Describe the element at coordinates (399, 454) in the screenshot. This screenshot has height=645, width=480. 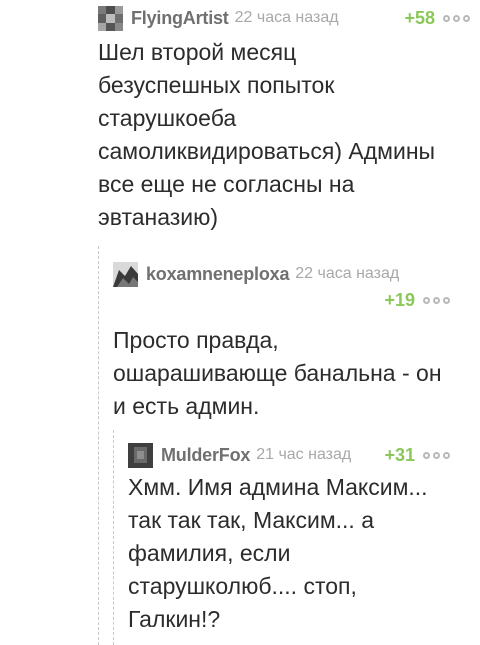
I see `comment-score: +31` at that location.